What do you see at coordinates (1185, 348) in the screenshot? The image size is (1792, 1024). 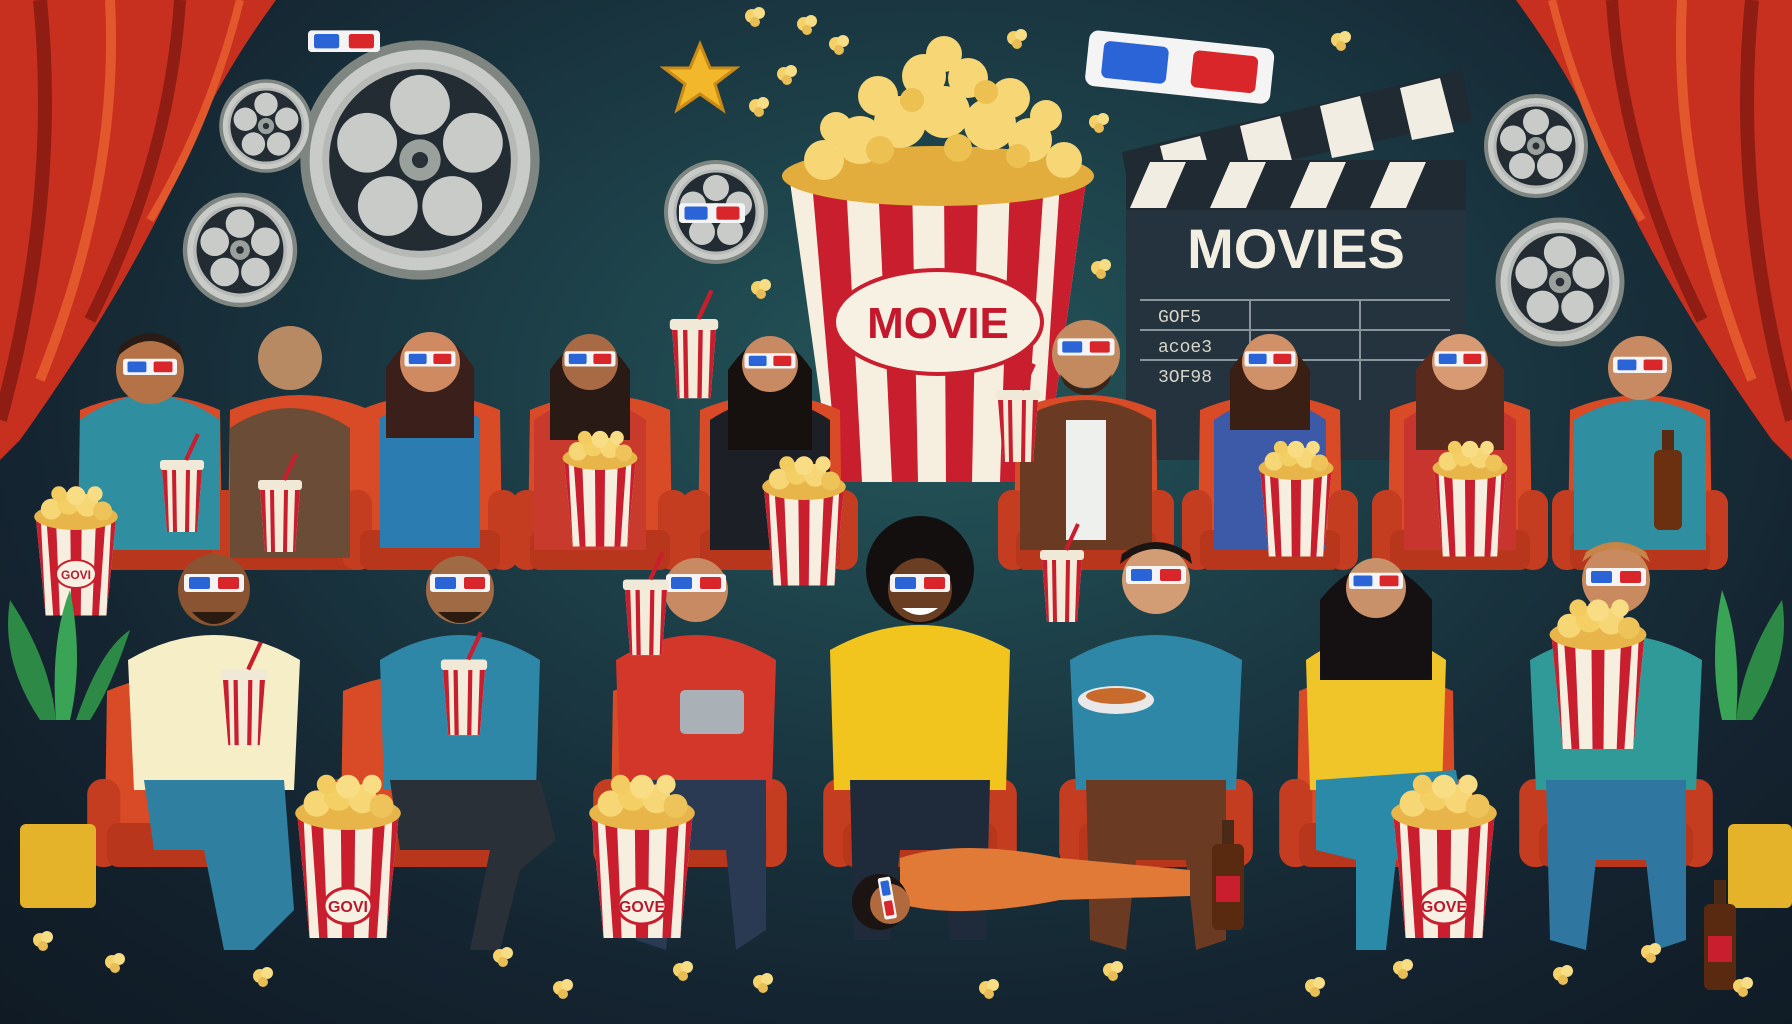 I see `slate-line-2: acoe3` at bounding box center [1185, 348].